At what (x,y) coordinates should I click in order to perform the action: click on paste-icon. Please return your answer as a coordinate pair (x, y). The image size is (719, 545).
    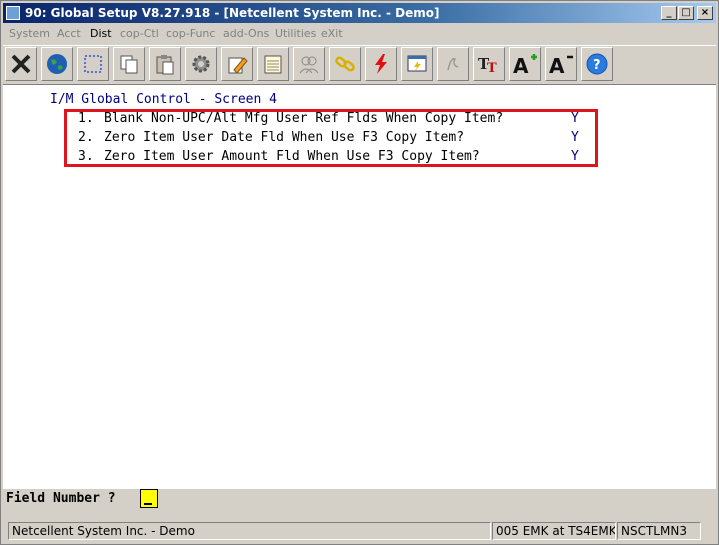
    Looking at the image, I should click on (165, 65).